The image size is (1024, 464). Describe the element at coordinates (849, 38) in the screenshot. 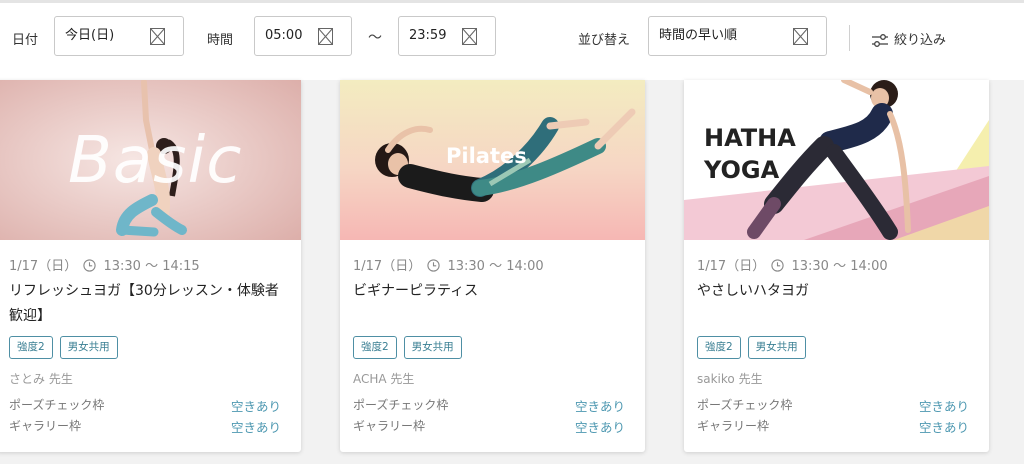

I see `divider` at that location.